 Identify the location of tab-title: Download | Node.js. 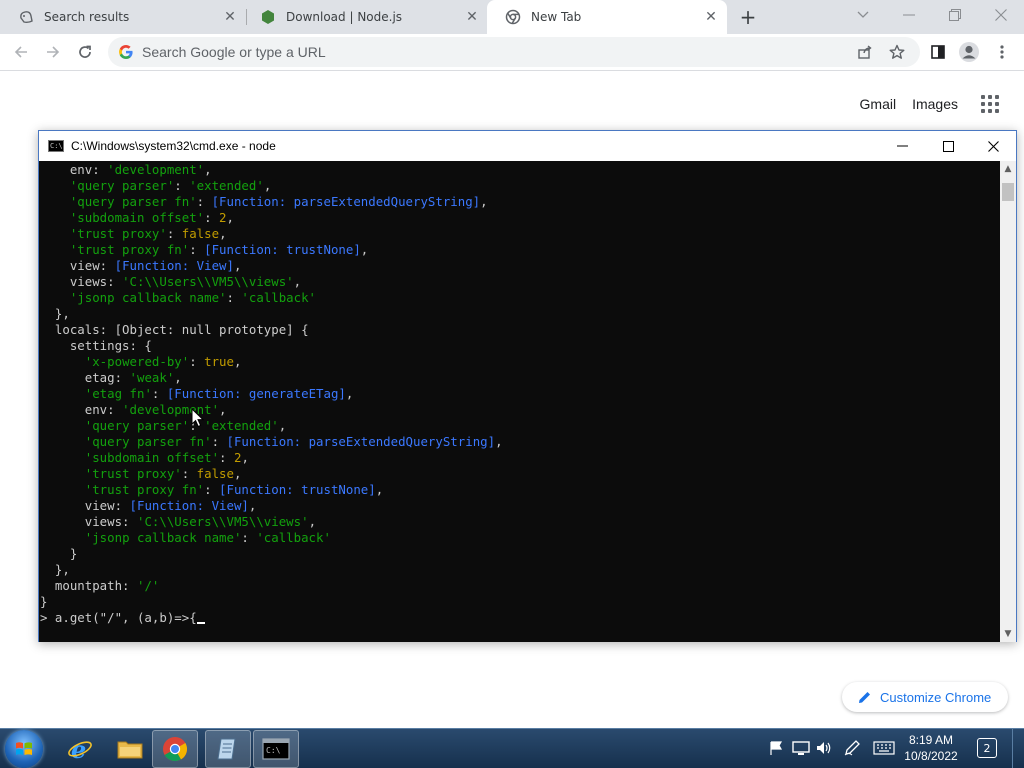
(344, 17).